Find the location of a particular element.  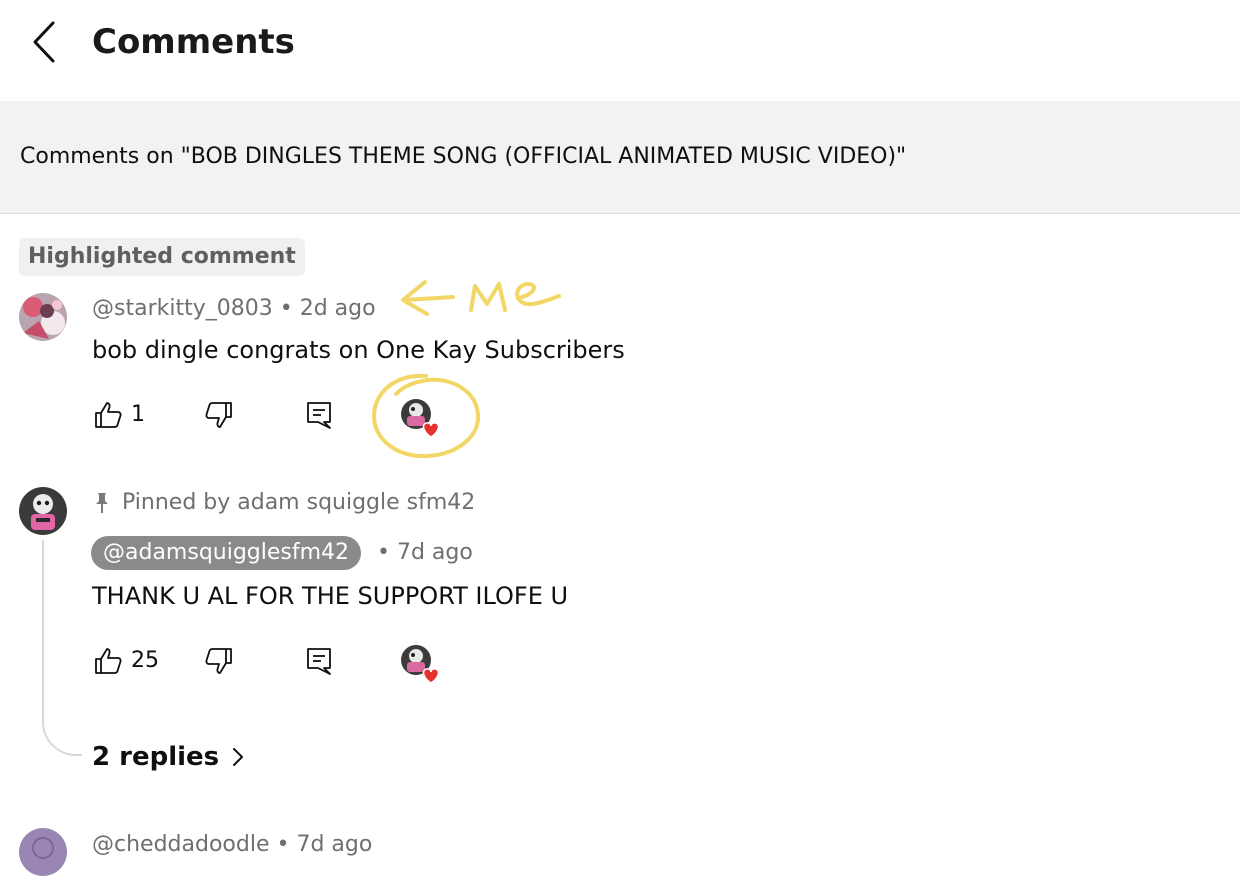

comment-text: THANK U AL FOR THE SUPPORT ILOFE U is located at coordinates (330, 596).